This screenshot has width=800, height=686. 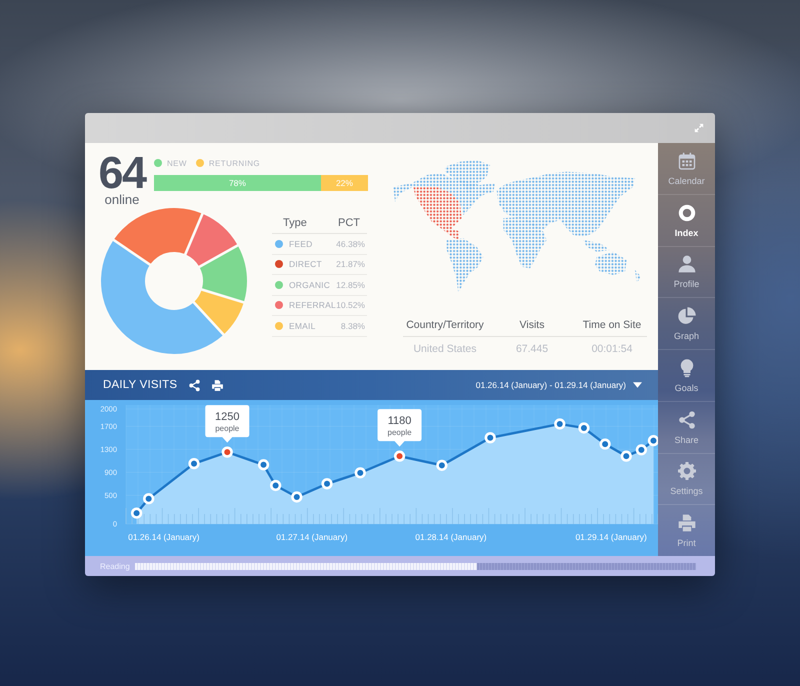 What do you see at coordinates (312, 305) in the screenshot?
I see `table-cell: REFERRAL` at bounding box center [312, 305].